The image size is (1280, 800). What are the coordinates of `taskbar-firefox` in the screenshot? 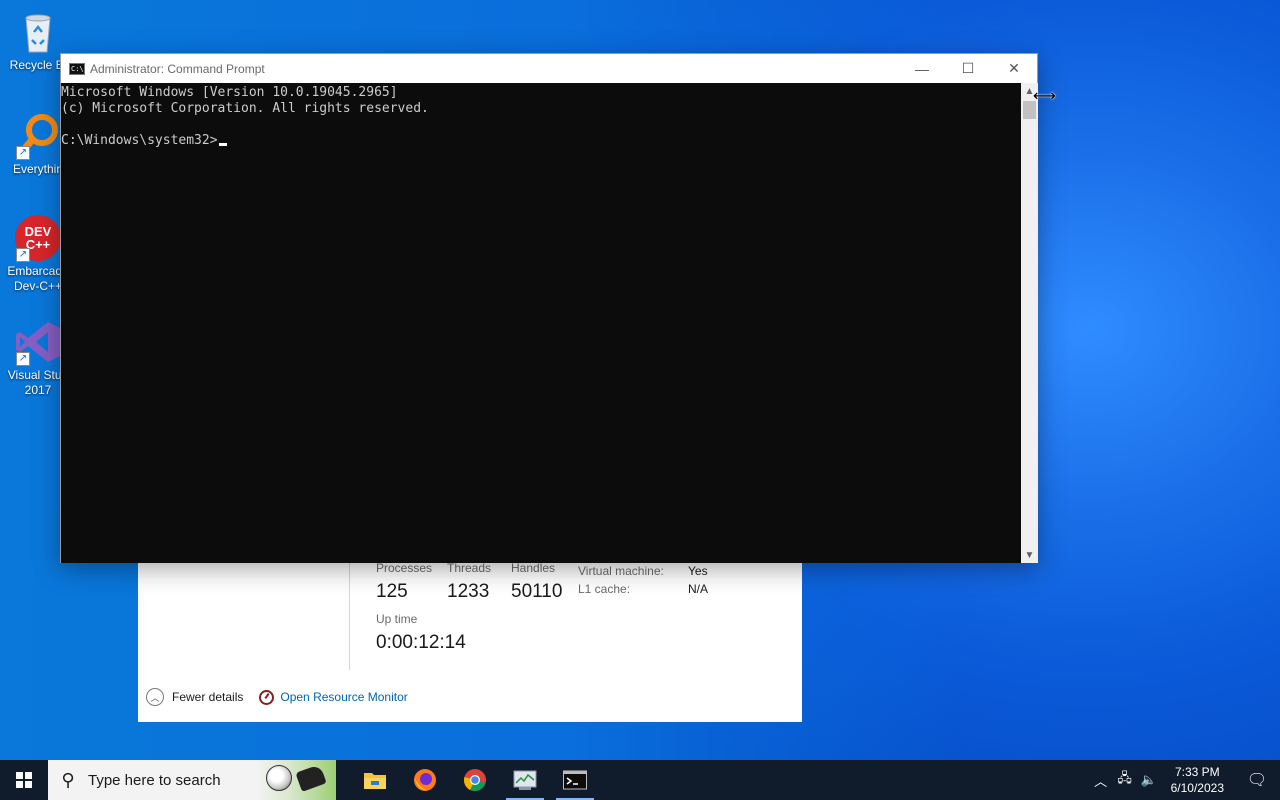 It's located at (425, 780).